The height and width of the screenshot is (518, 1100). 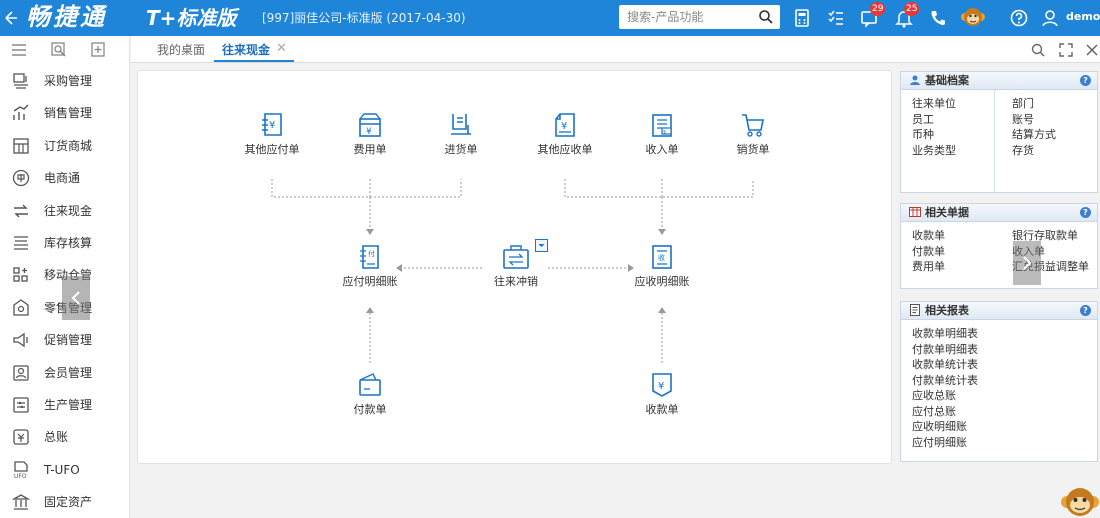 I want to click on payment-node: 付款单, so click(x=370, y=394).